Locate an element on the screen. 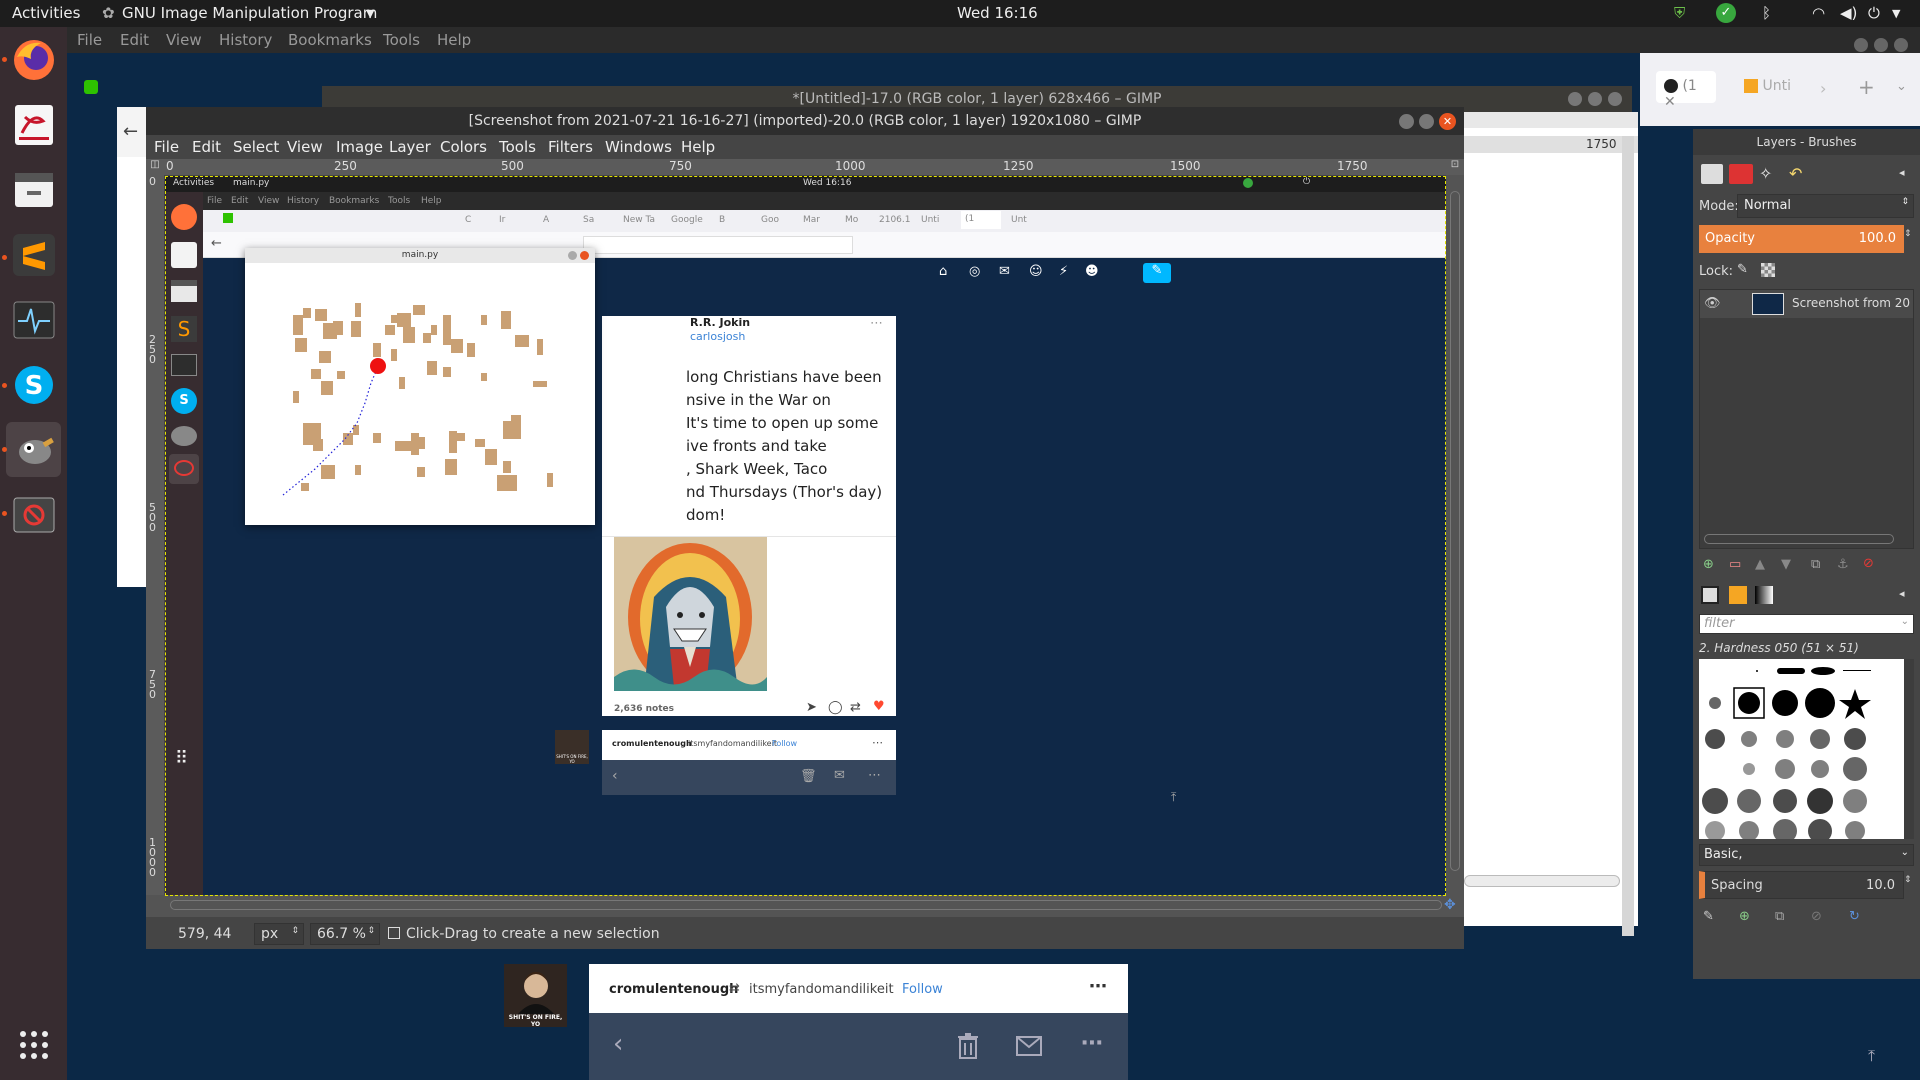 The width and height of the screenshot is (1920, 1080). mail-icon is located at coordinates (1029, 1046).